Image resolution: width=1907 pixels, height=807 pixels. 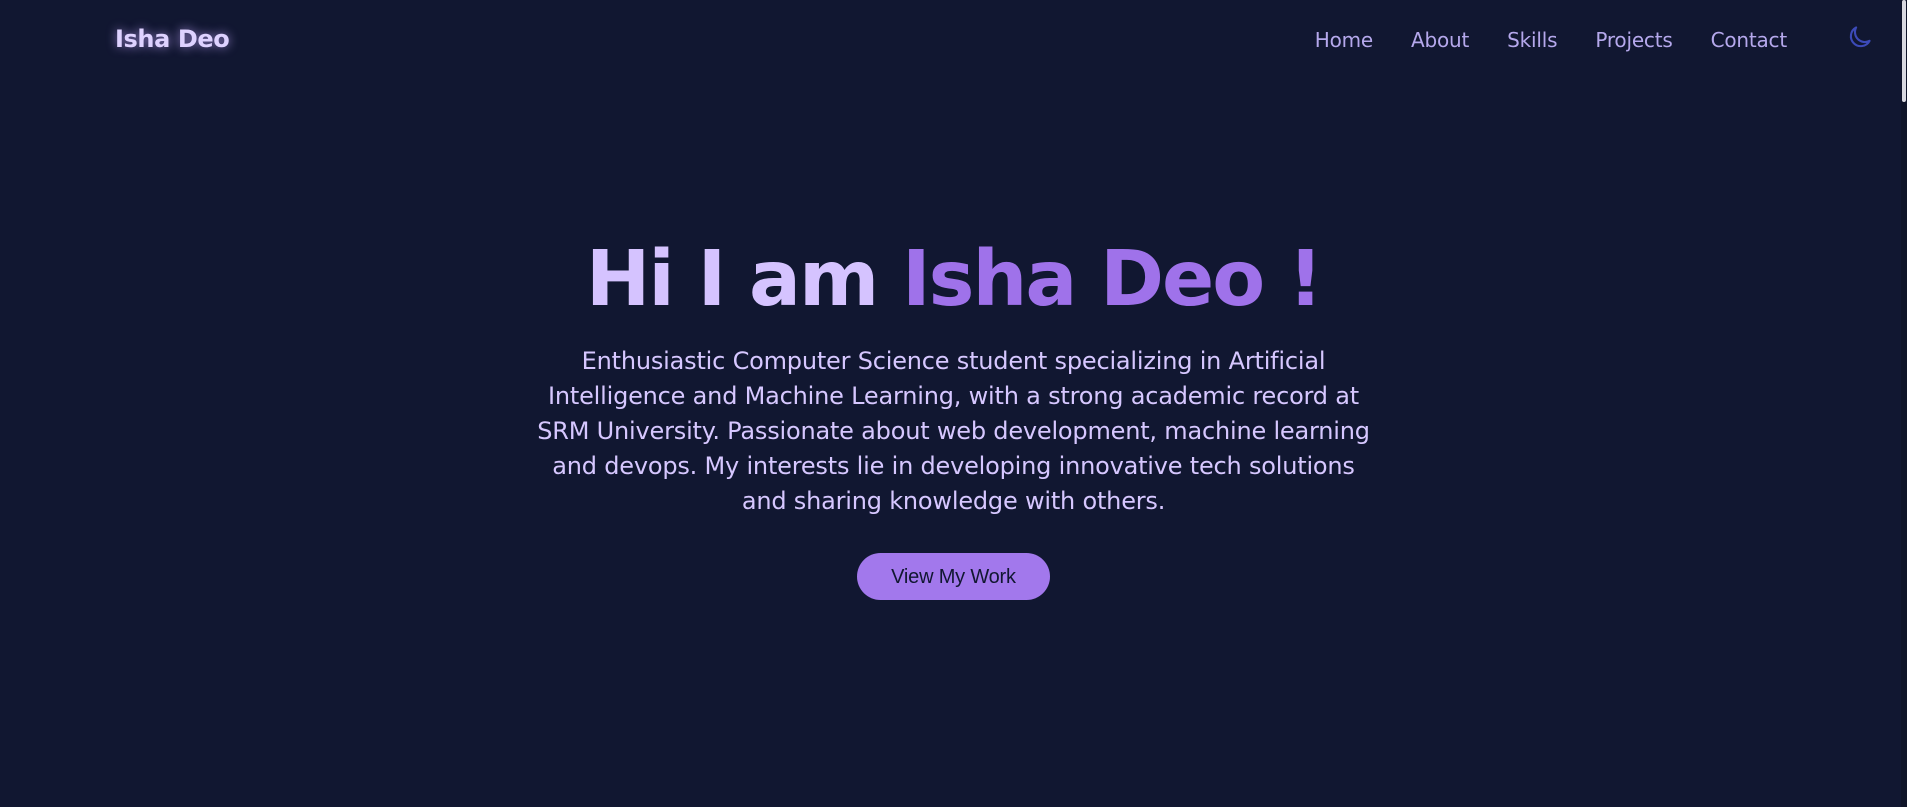 What do you see at coordinates (1904, 51) in the screenshot?
I see `scrollbar-thumb` at bounding box center [1904, 51].